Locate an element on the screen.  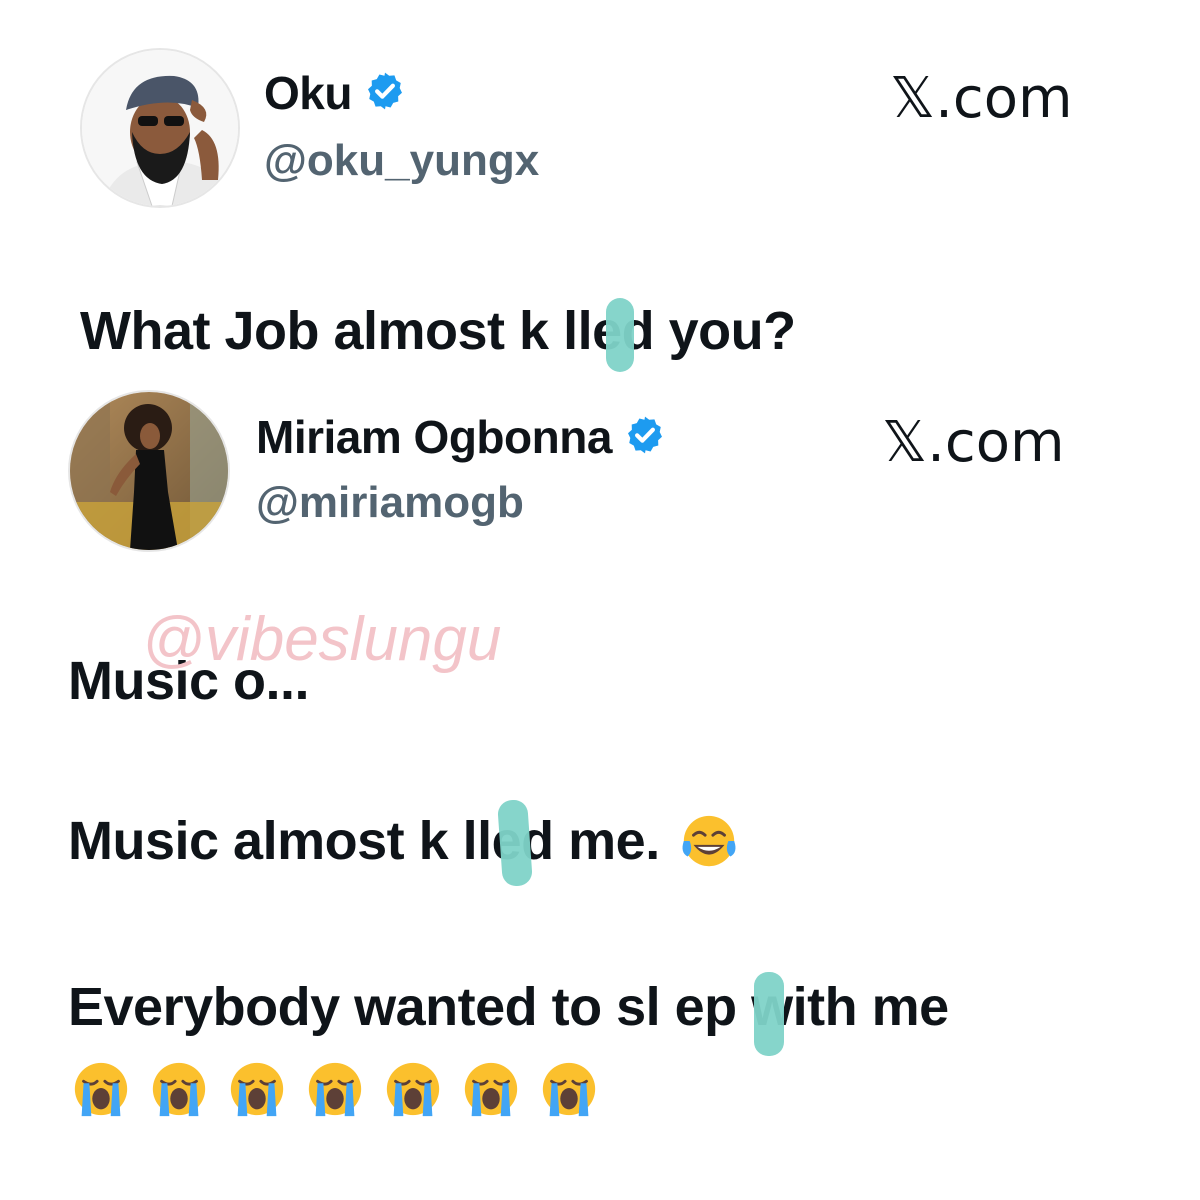
oku-handle: @oku_yungx is located at coordinates (401, 161).